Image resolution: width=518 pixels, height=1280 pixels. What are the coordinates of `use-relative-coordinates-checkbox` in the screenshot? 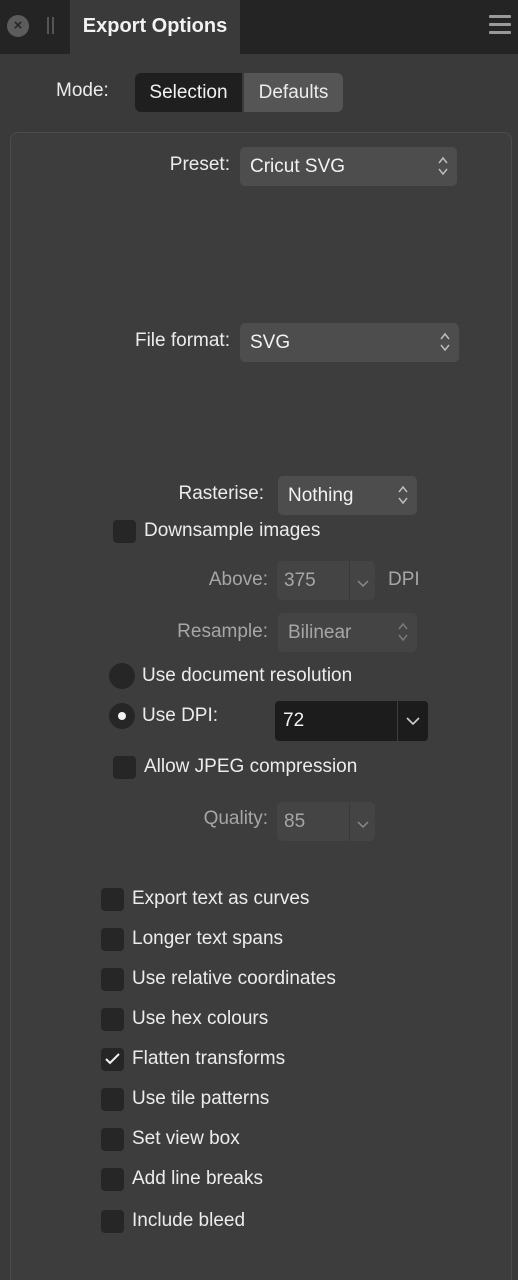 It's located at (112, 979).